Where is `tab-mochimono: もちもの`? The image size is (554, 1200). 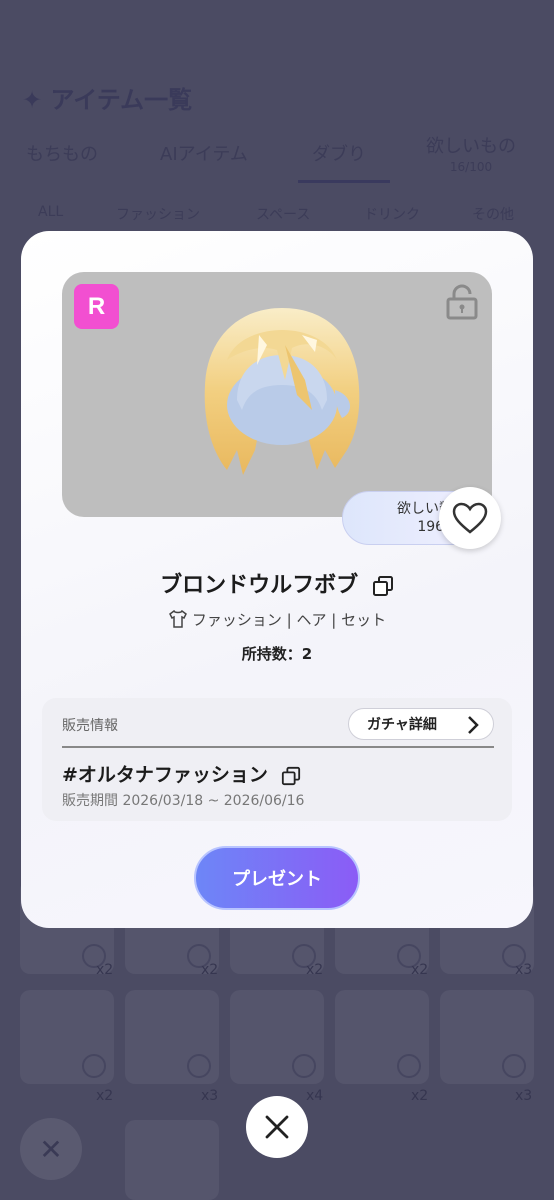
tab-mochimono: もちもの is located at coordinates (62, 153).